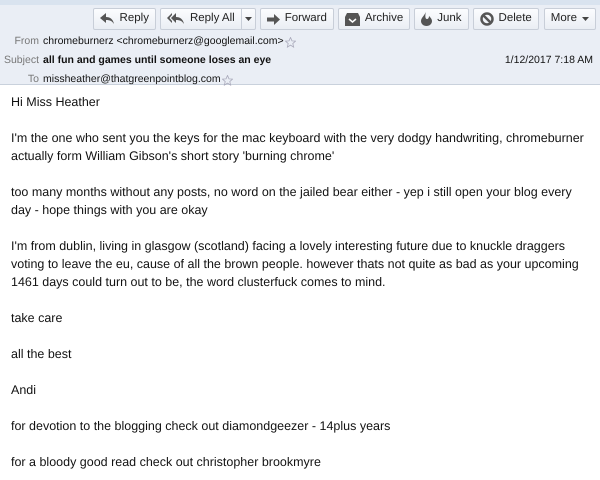 This screenshot has width=600, height=480. Describe the element at coordinates (166, 462) in the screenshot. I see `message-paragraph: for a bloody good read check out christopher brookmyre` at that location.